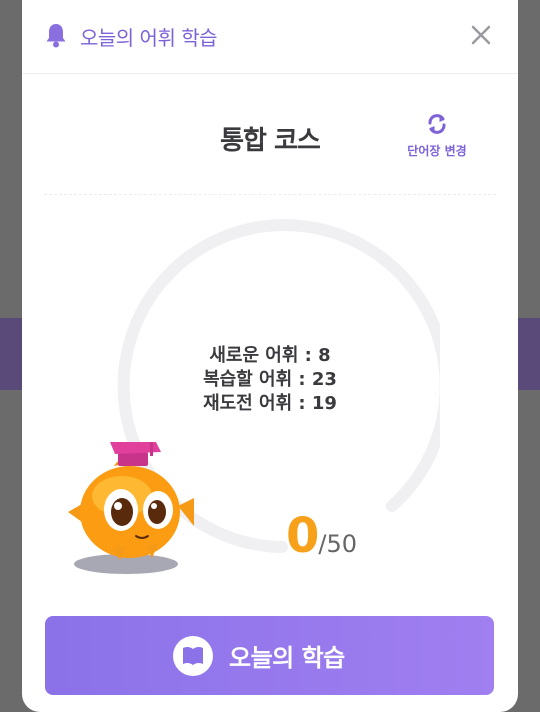 This screenshot has width=540, height=712. I want to click on fish-mascot-image, so click(131, 508).